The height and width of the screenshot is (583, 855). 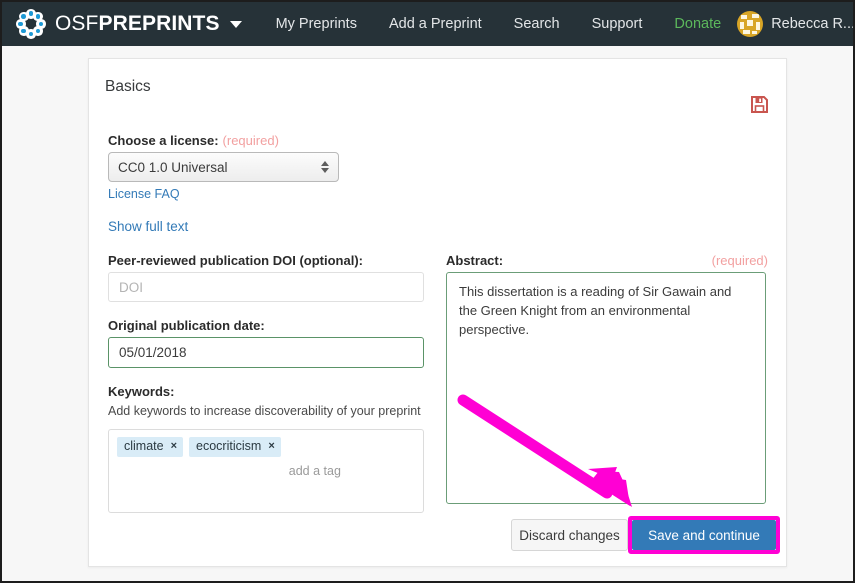 What do you see at coordinates (144, 194) in the screenshot?
I see `license-faq-link: License FAQ` at bounding box center [144, 194].